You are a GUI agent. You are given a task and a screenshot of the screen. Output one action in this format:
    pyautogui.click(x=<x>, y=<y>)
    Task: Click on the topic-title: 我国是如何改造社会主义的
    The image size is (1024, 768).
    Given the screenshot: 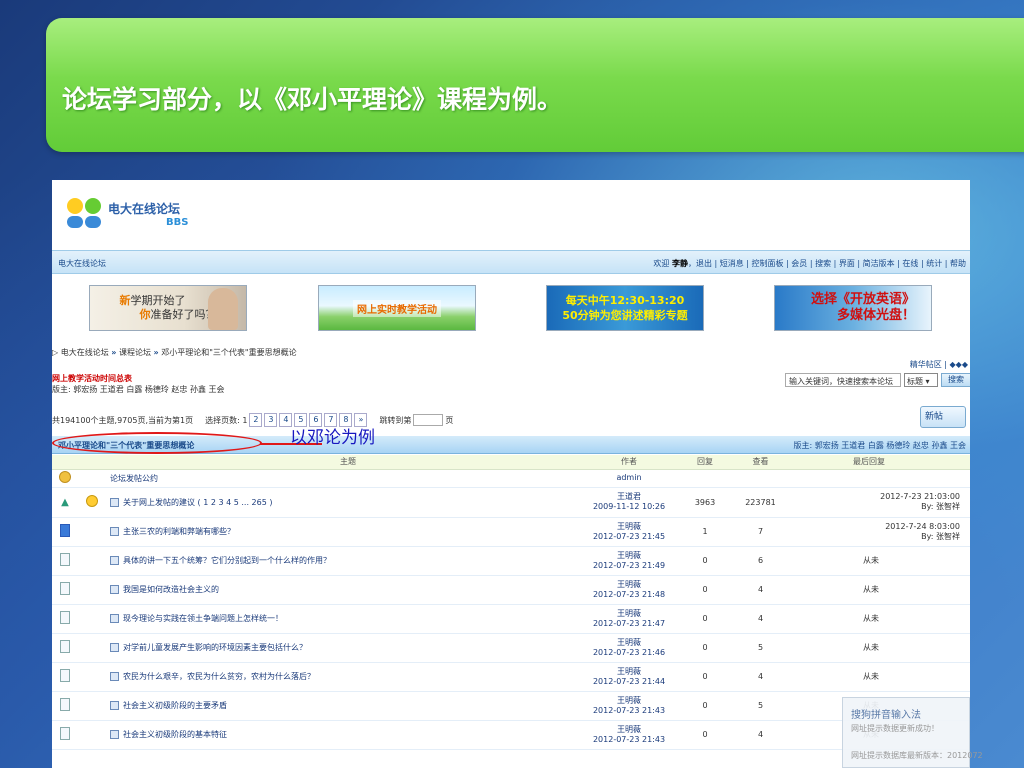 What is the action you would take?
    pyautogui.click(x=171, y=589)
    